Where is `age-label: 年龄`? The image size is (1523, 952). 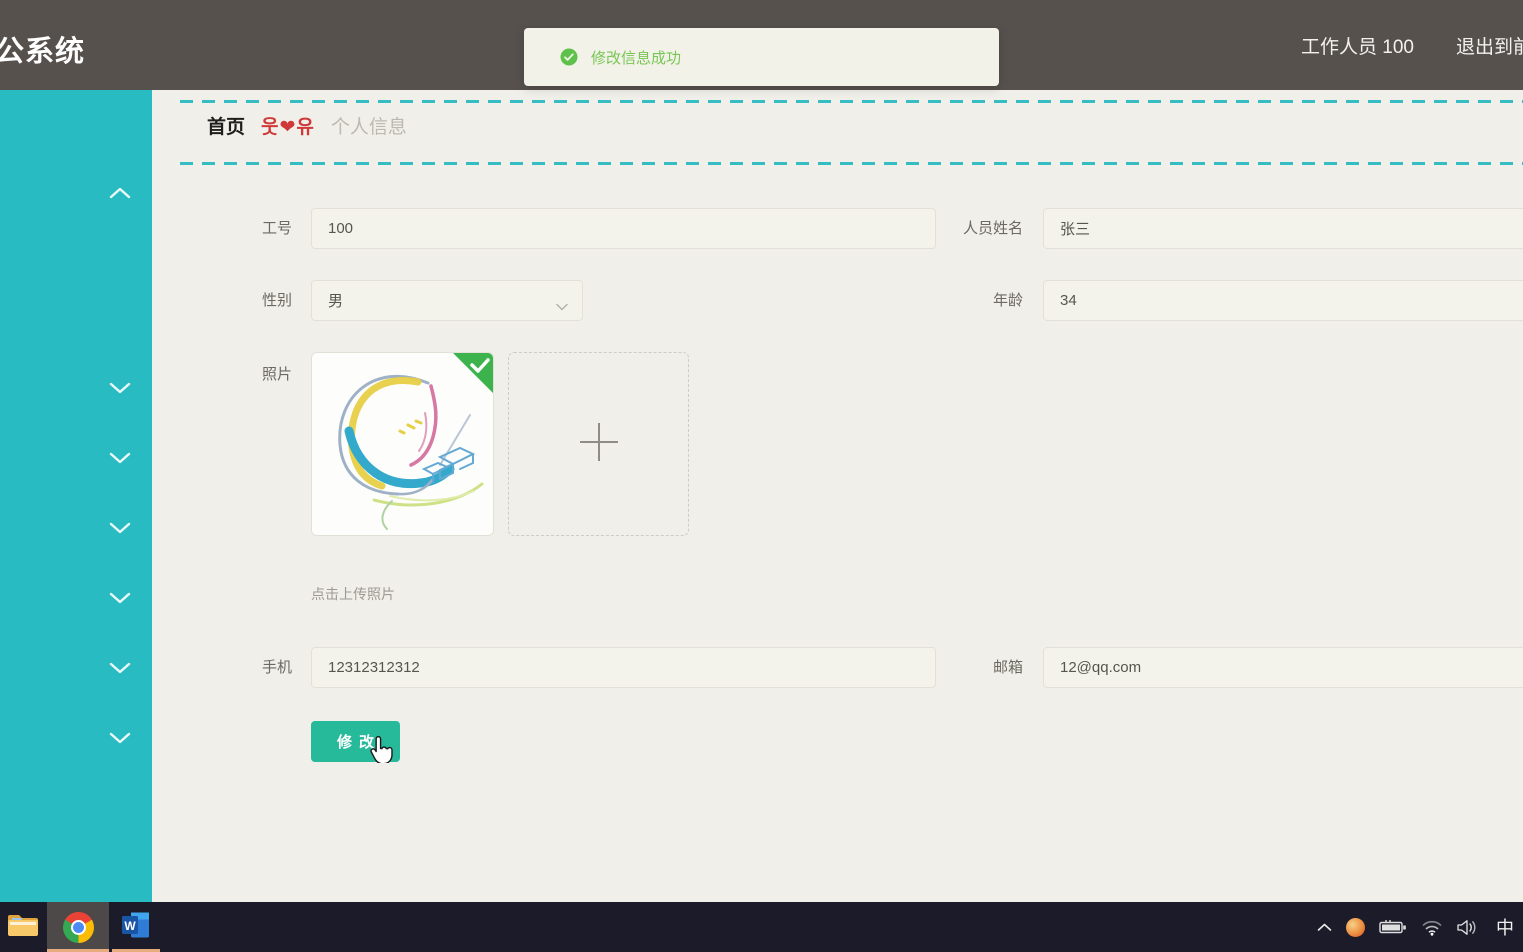
age-label: 年龄 is located at coordinates (1007, 300).